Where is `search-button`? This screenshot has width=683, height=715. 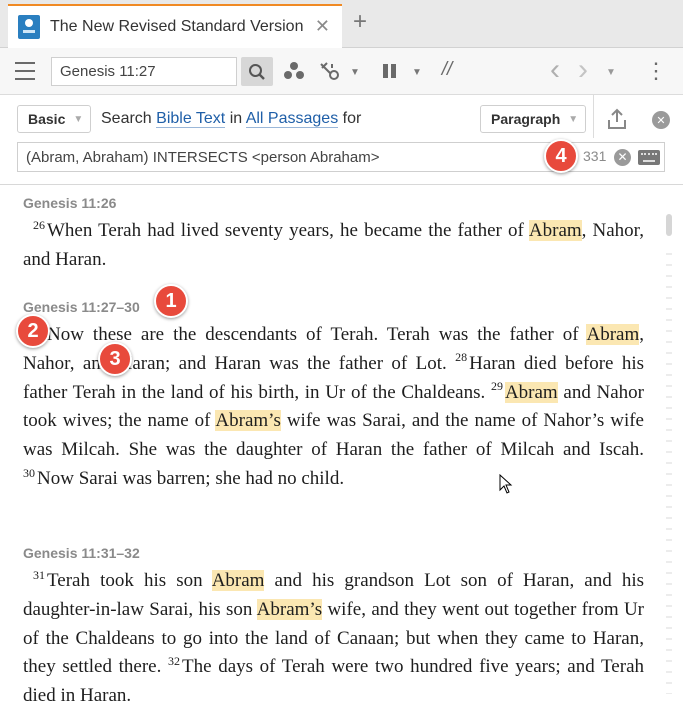
search-button is located at coordinates (257, 71).